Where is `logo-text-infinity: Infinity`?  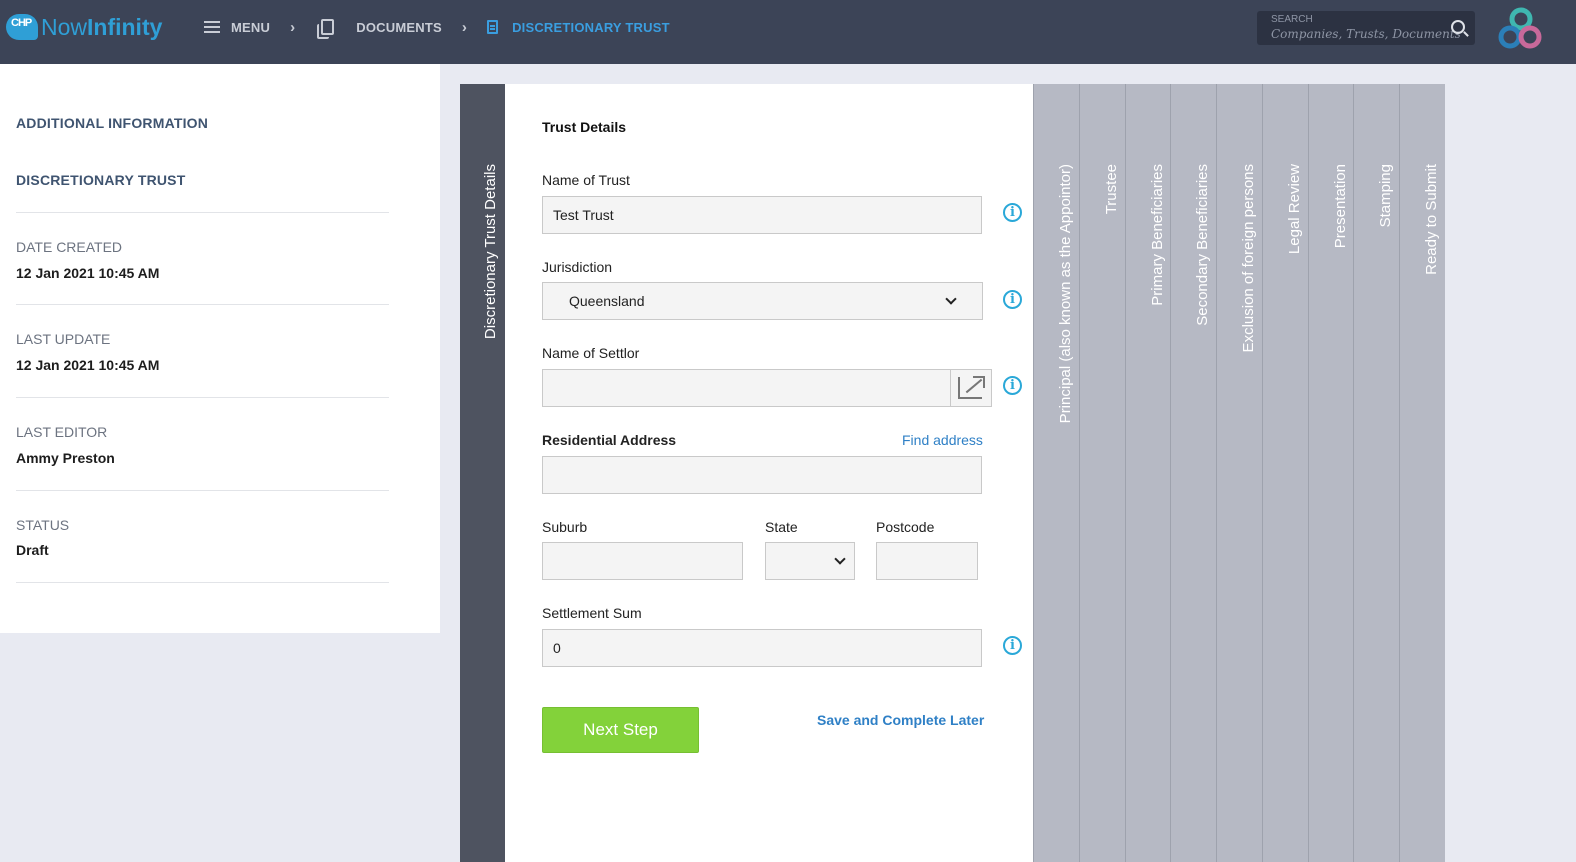 logo-text-infinity: Infinity is located at coordinates (125, 26).